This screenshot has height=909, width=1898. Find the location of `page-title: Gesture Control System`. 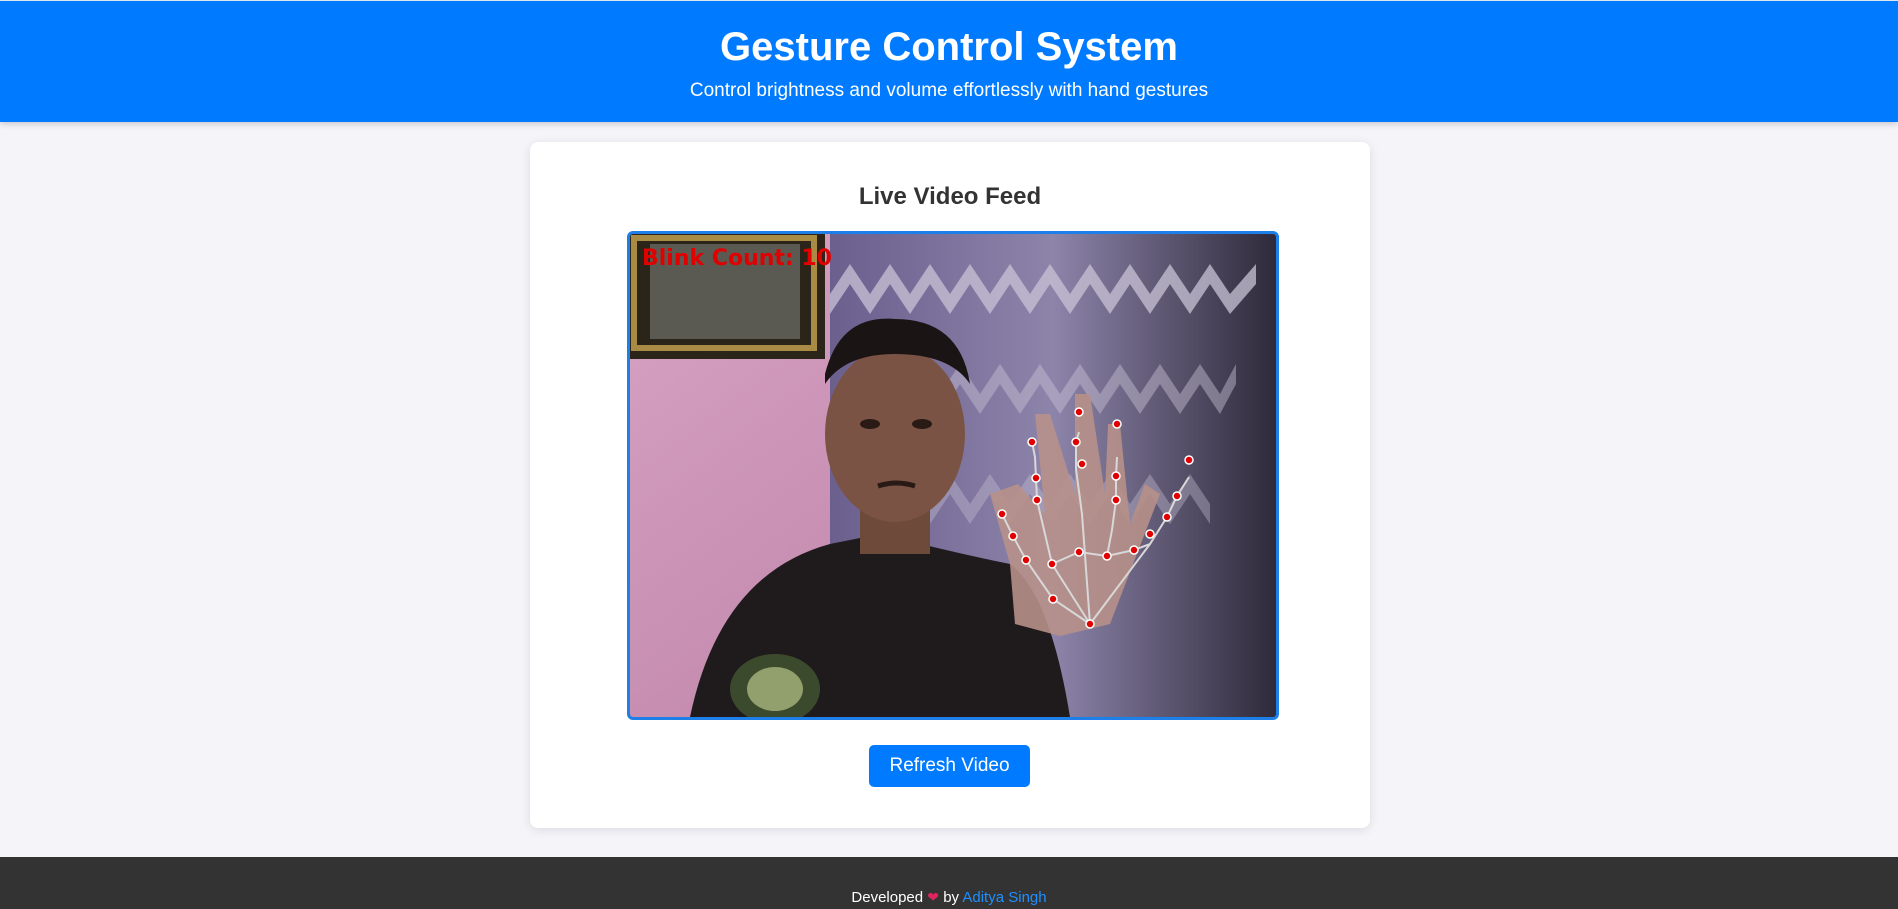

page-title: Gesture Control System is located at coordinates (949, 47).